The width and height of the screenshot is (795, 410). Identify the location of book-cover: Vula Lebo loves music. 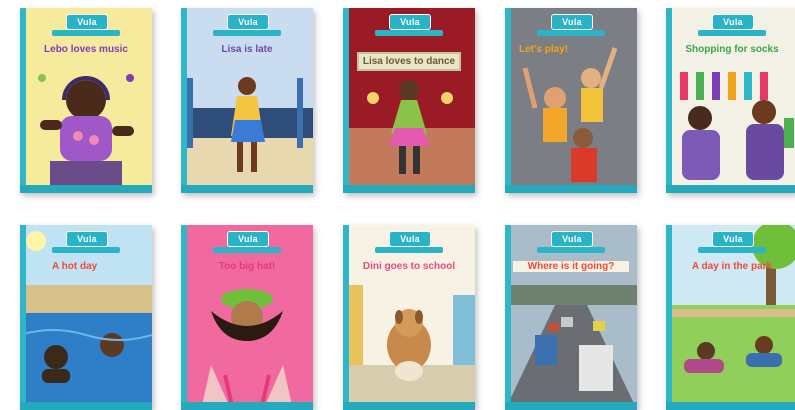
(86, 100).